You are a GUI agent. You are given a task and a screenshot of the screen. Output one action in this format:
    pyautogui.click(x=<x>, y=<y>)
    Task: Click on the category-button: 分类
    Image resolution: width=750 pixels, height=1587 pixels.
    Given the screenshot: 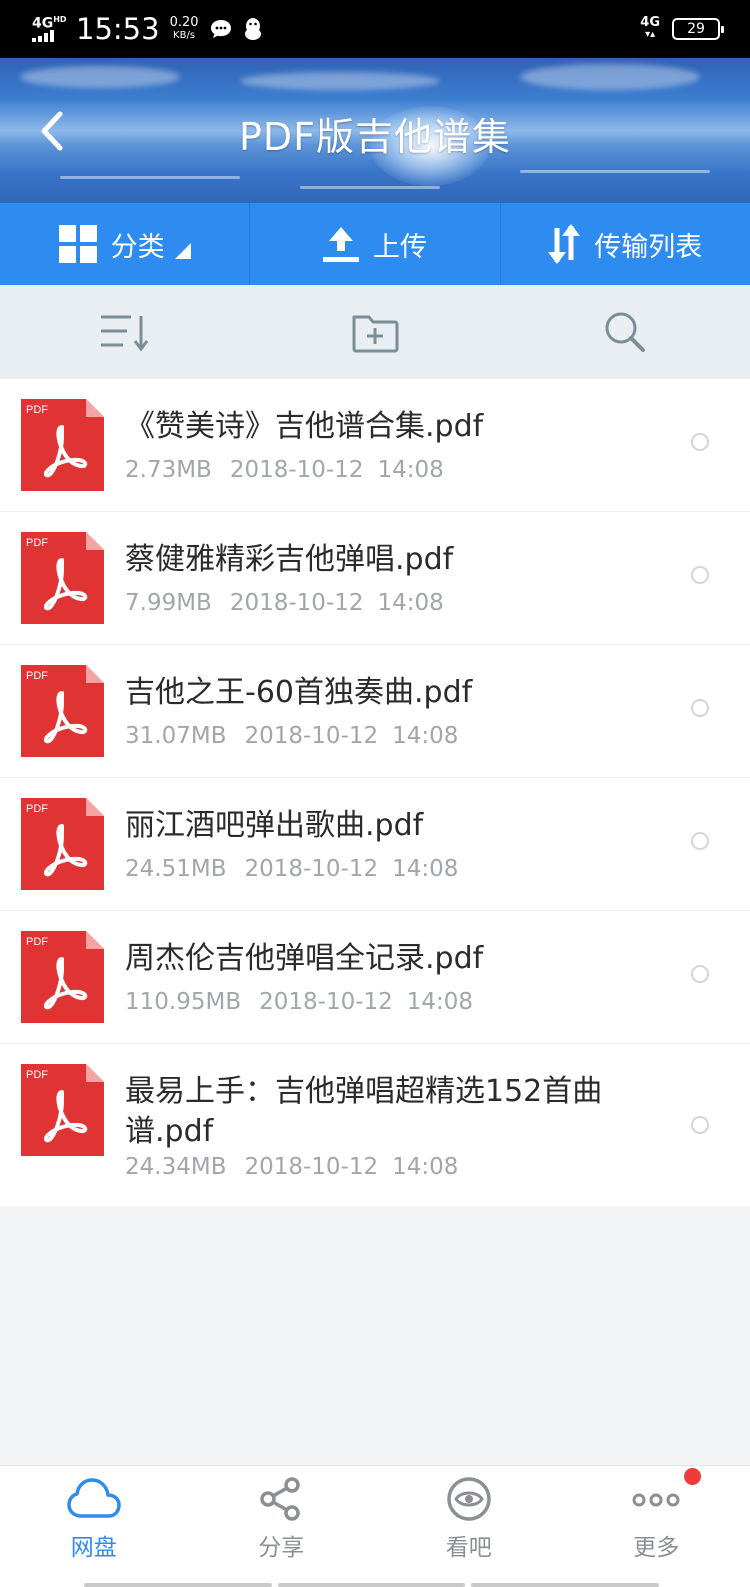 What is the action you would take?
    pyautogui.click(x=125, y=244)
    